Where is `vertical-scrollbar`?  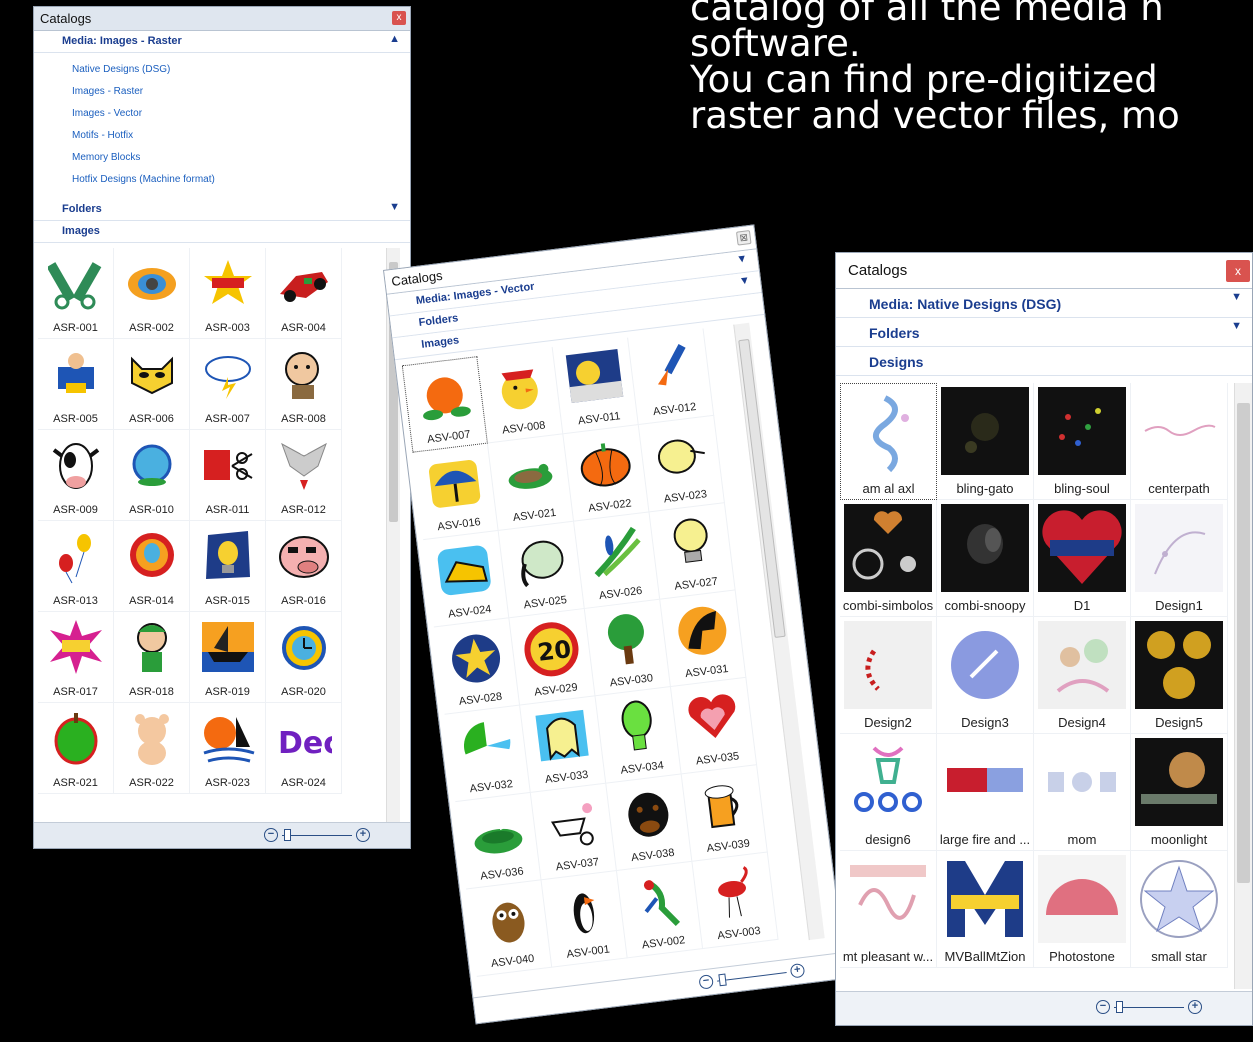 vertical-scrollbar is located at coordinates (1243, 686).